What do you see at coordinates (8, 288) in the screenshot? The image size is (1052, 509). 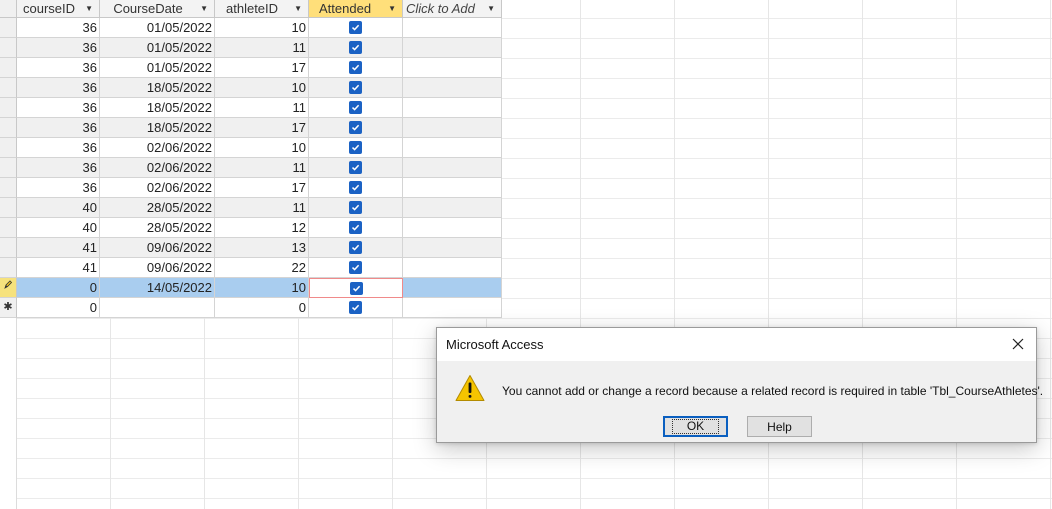 I see `pencil-icon` at bounding box center [8, 288].